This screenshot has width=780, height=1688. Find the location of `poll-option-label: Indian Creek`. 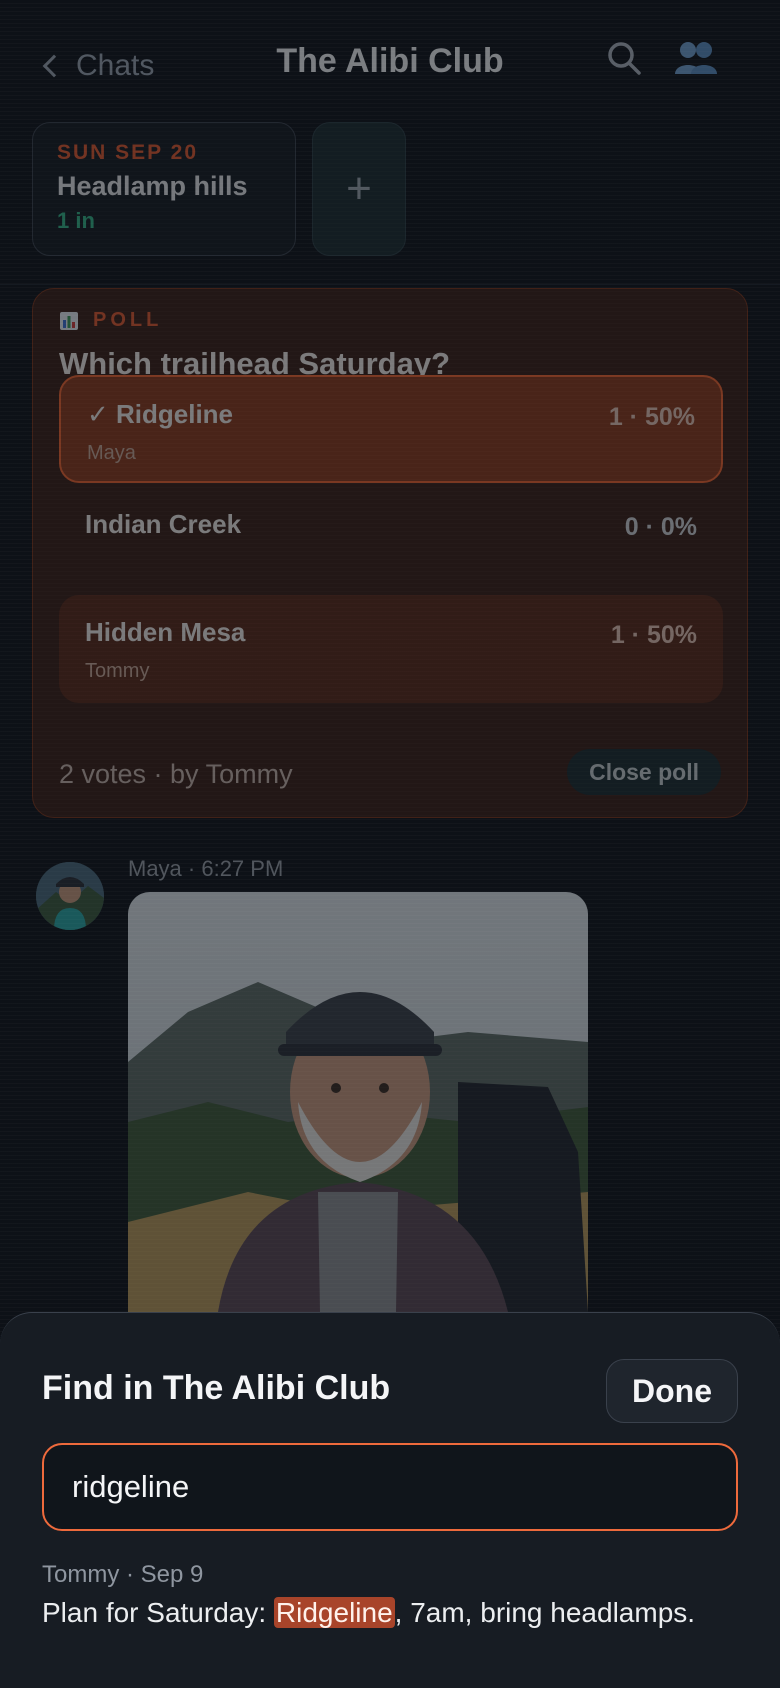

poll-option-label: Indian Creek is located at coordinates (163, 524).